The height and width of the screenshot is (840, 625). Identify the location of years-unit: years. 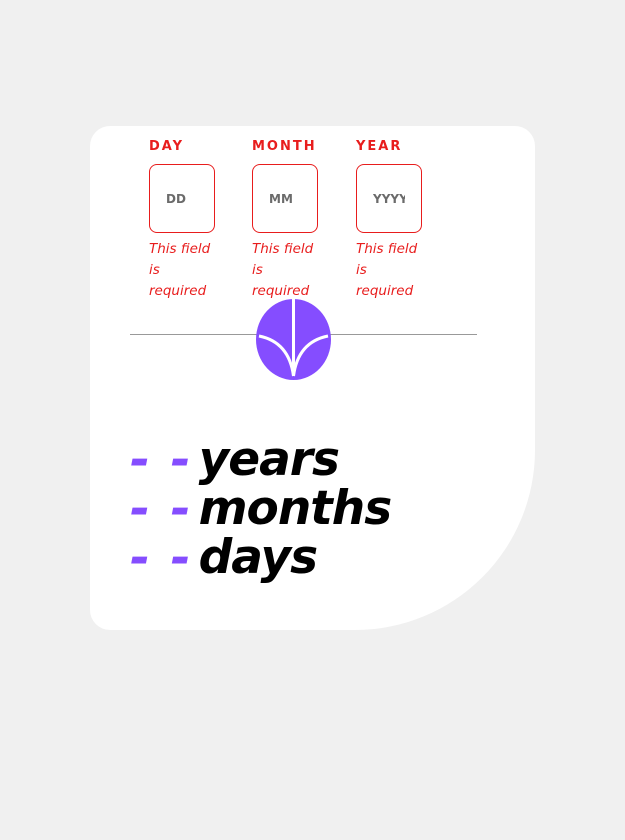
(269, 459).